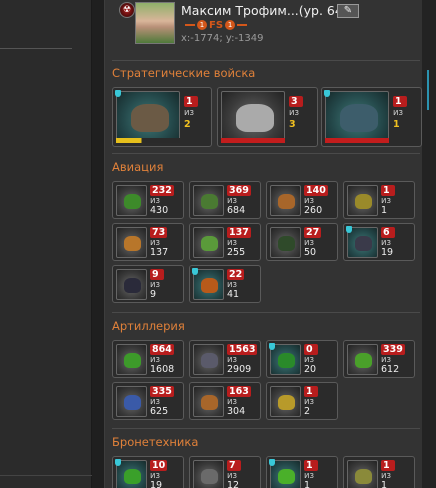 The height and width of the screenshot is (488, 436). Describe the element at coordinates (50, 475) in the screenshot. I see `left-divider-bottom` at that location.